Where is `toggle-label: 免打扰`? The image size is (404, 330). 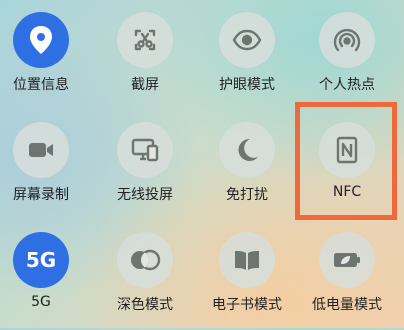 toggle-label: 免打扰 is located at coordinates (247, 195).